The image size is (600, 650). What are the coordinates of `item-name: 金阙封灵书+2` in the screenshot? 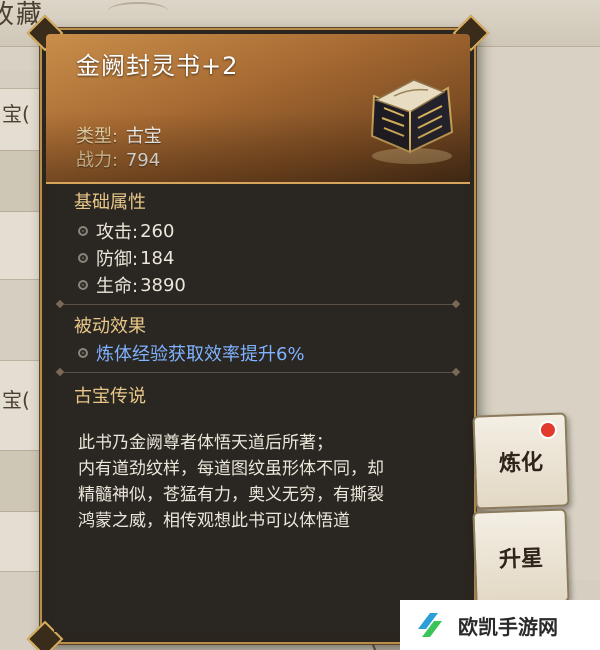 It's located at (157, 66).